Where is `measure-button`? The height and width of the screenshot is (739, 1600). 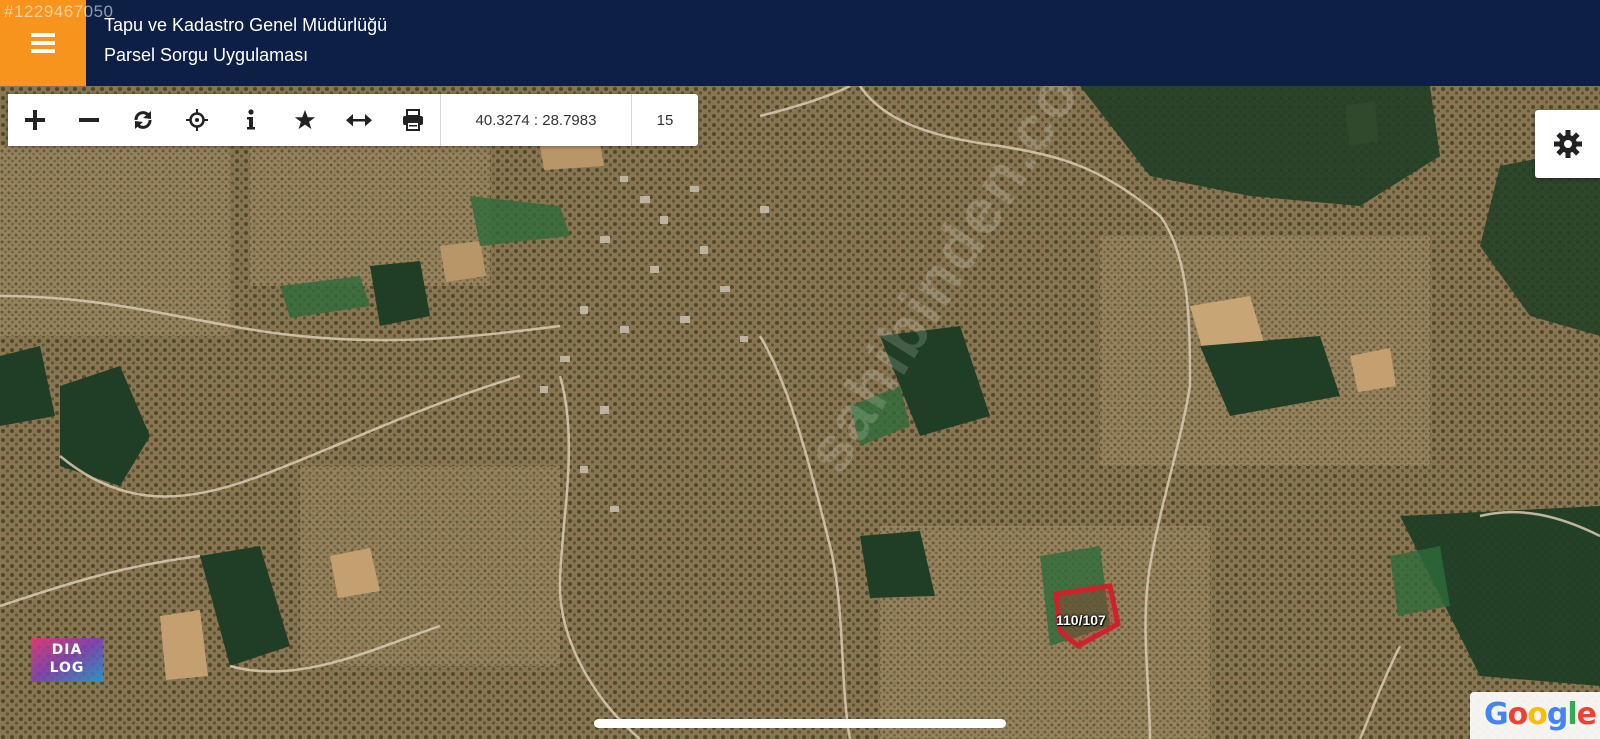 measure-button is located at coordinates (359, 120).